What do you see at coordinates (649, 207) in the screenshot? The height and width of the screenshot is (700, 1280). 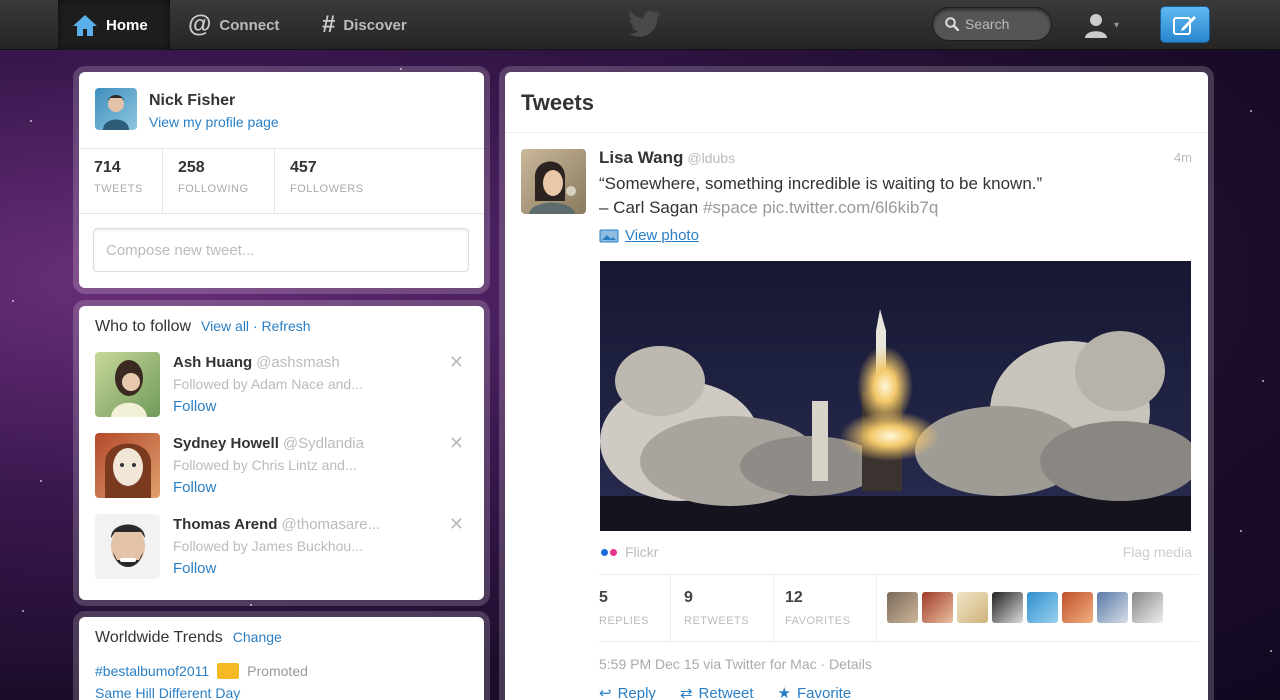 I see `tweet-attribution: – Carl Sagan` at bounding box center [649, 207].